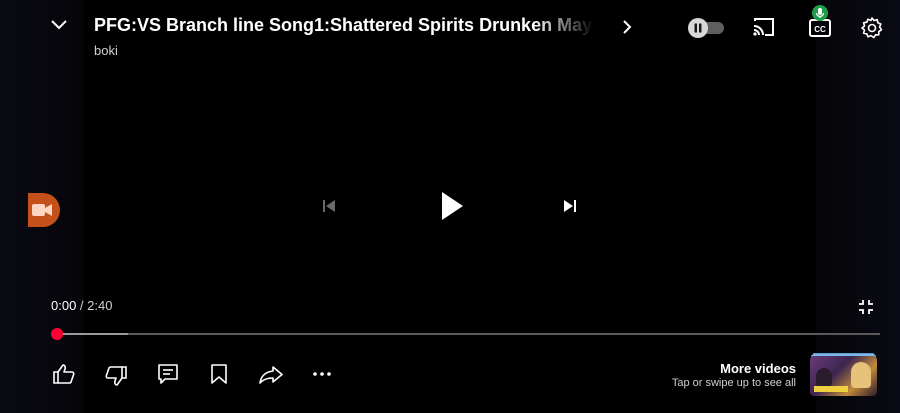  I want to click on exit-fullscreen-icon, so click(866, 307).